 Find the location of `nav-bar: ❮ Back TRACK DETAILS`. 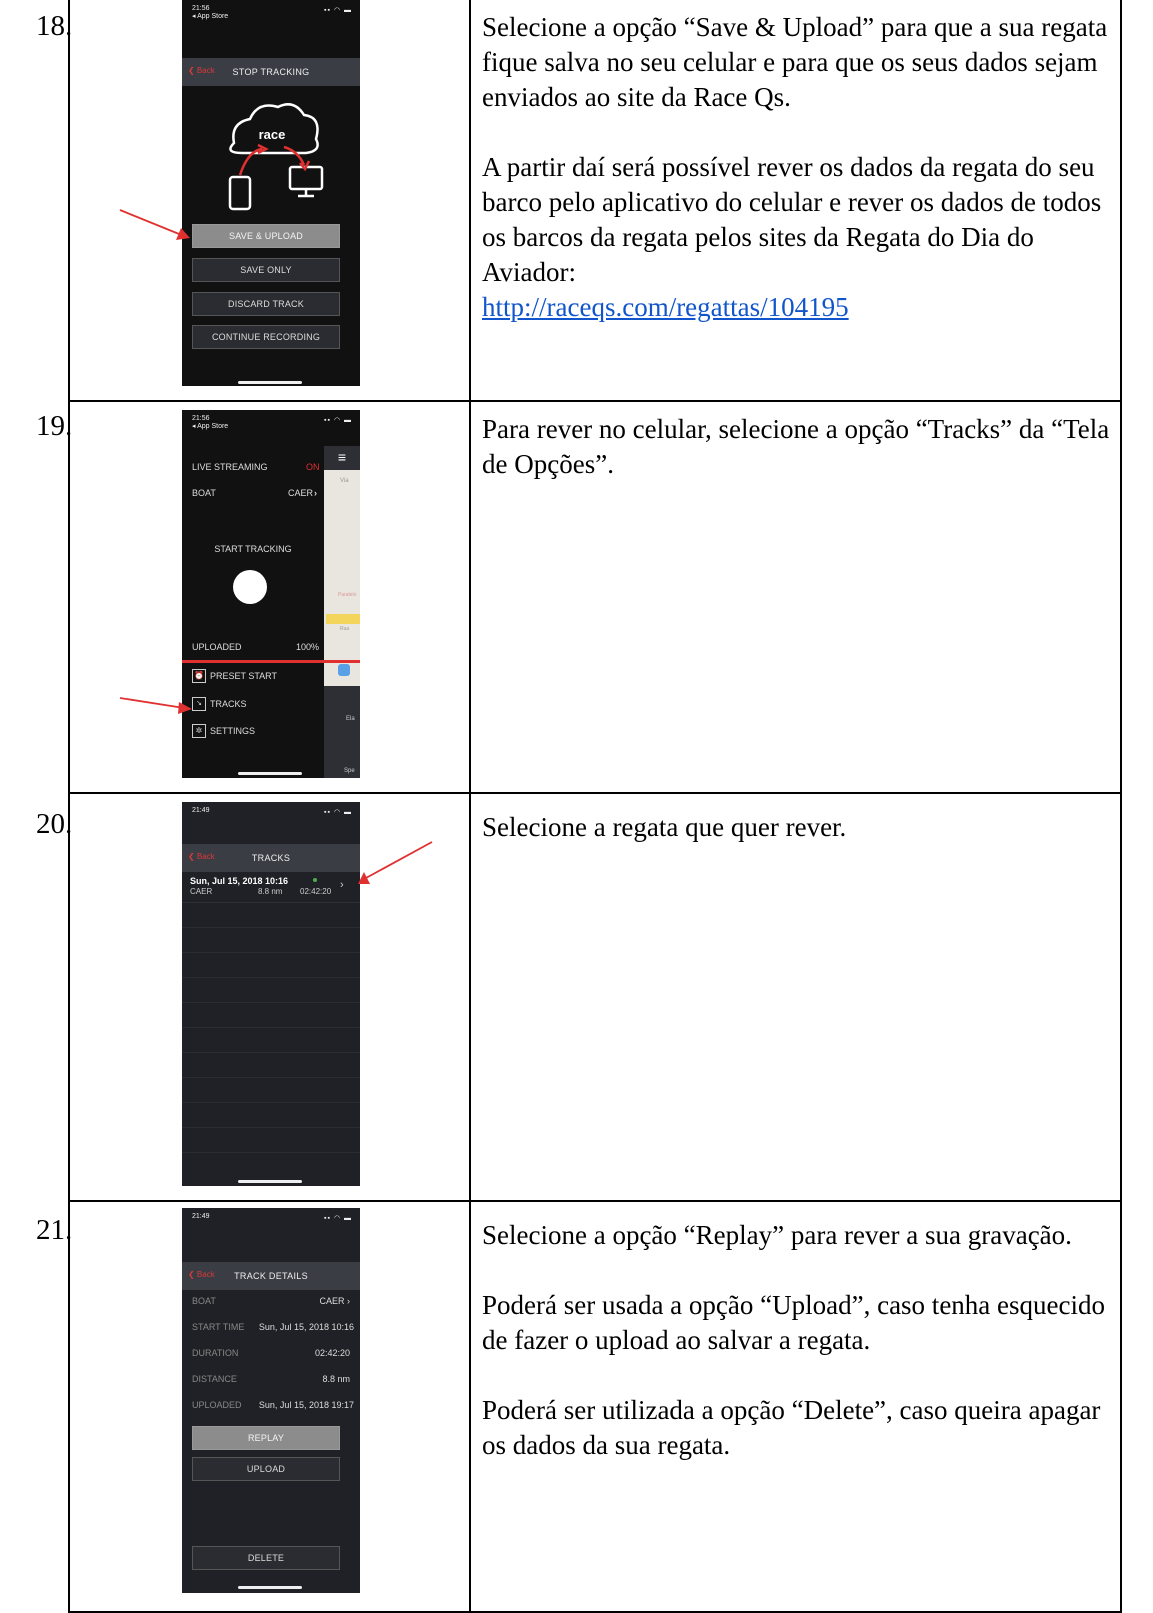

nav-bar: ❮ Back TRACK DETAILS is located at coordinates (271, 1276).